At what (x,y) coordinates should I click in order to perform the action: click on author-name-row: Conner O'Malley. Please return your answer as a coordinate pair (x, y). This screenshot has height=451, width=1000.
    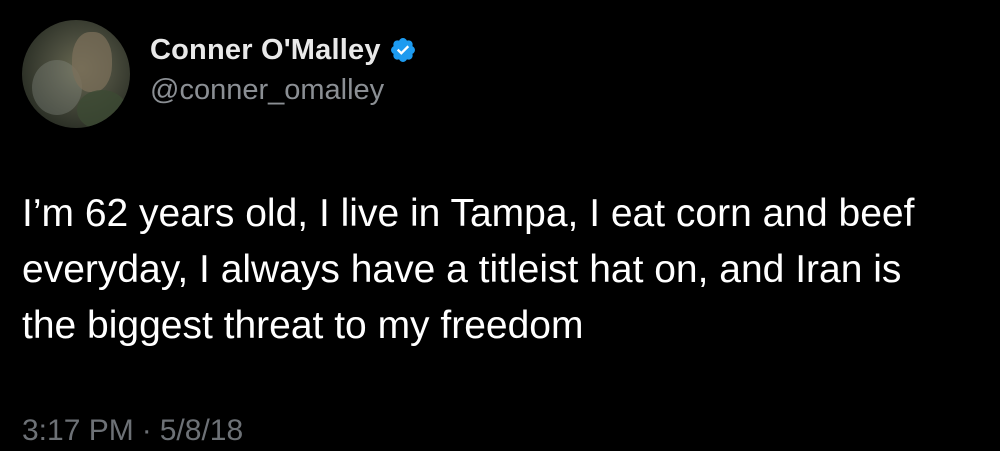
    Looking at the image, I should click on (283, 50).